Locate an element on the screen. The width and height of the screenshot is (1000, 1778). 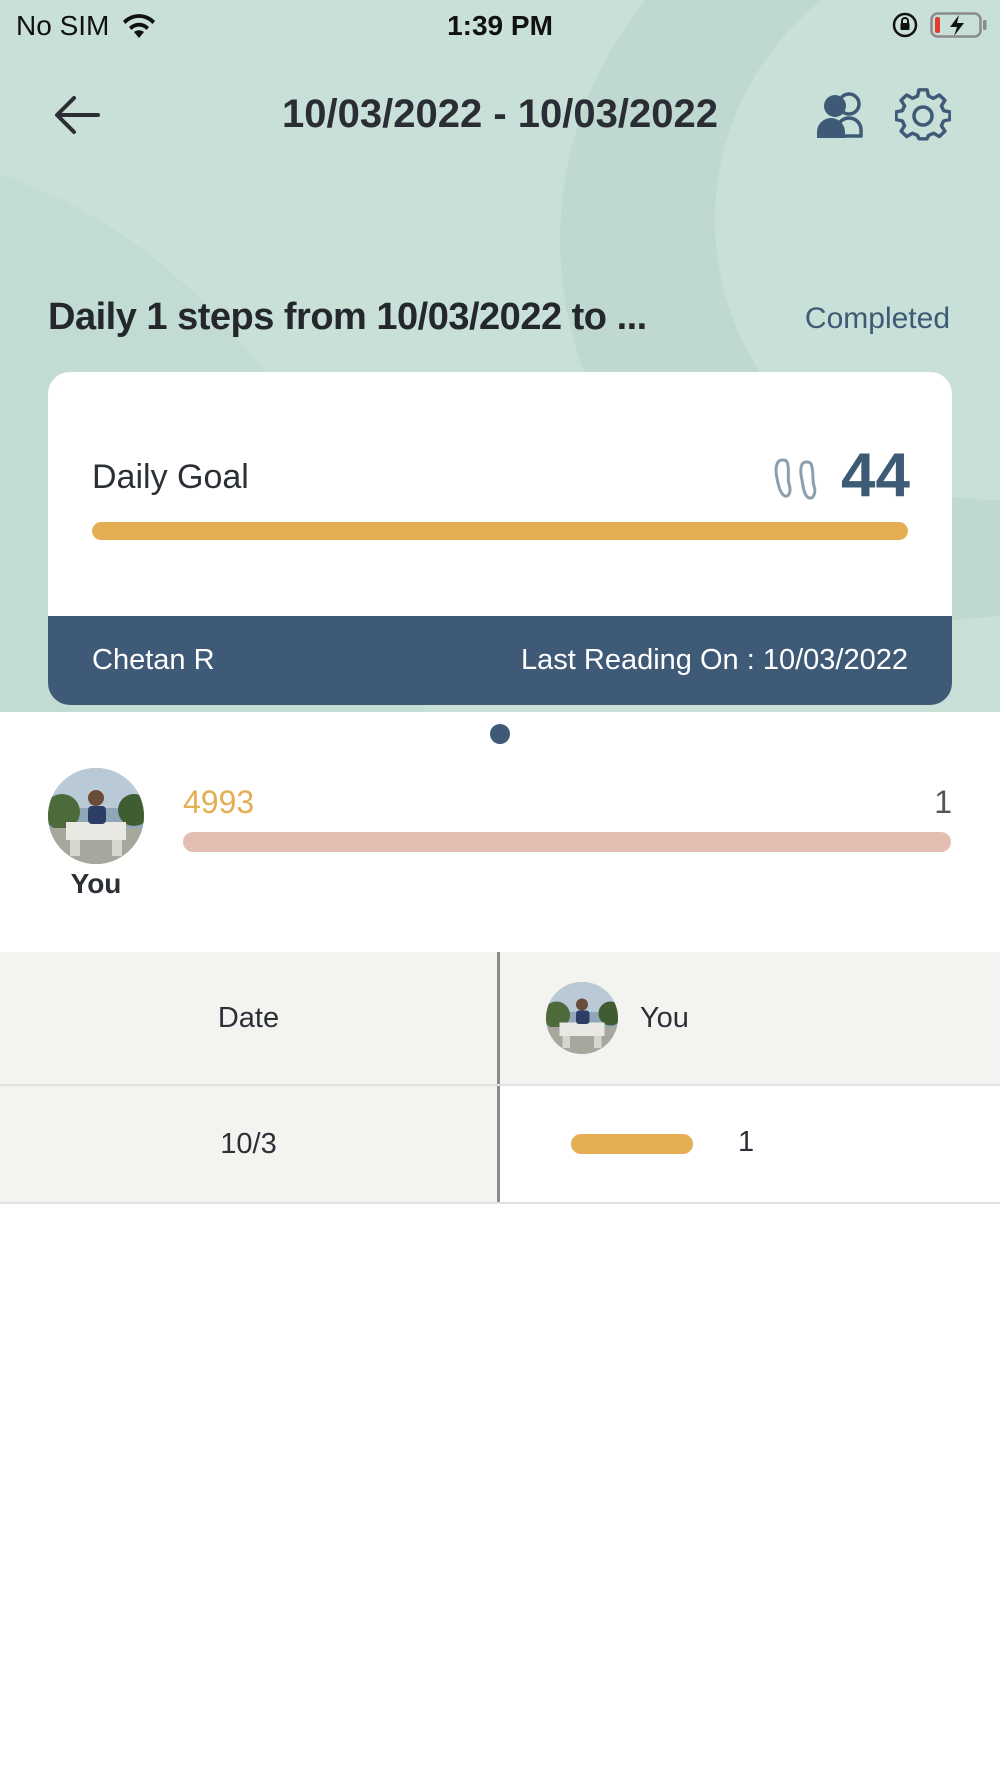
table-cell-value-text: 1 is located at coordinates (746, 1142).